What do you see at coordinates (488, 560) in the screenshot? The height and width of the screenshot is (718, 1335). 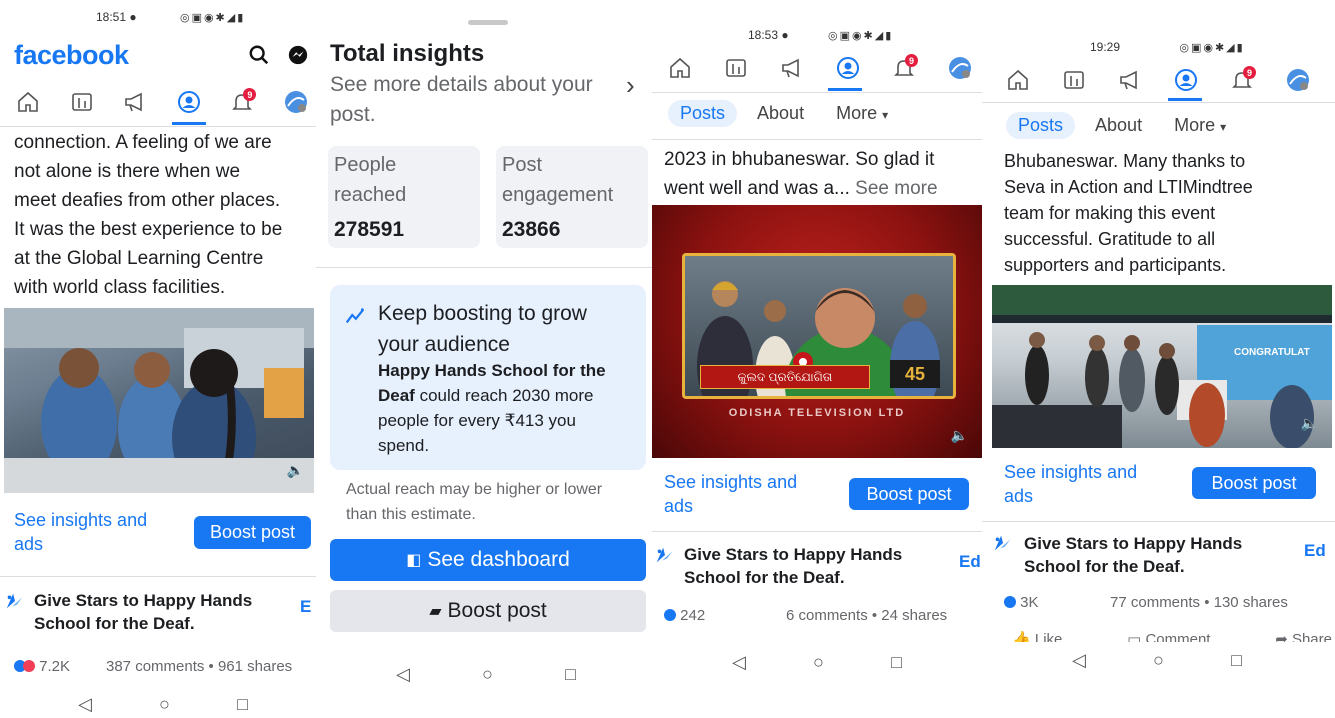 I see `see-dashboard-button: ◧ See dashboard` at bounding box center [488, 560].